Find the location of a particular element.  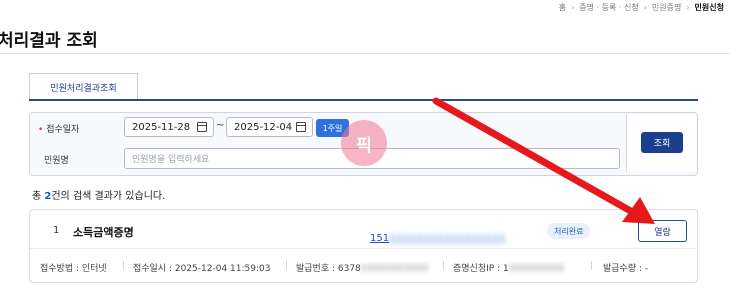

result-summary: 총 2건의 검색 결과가 있습니다. is located at coordinates (98, 194).